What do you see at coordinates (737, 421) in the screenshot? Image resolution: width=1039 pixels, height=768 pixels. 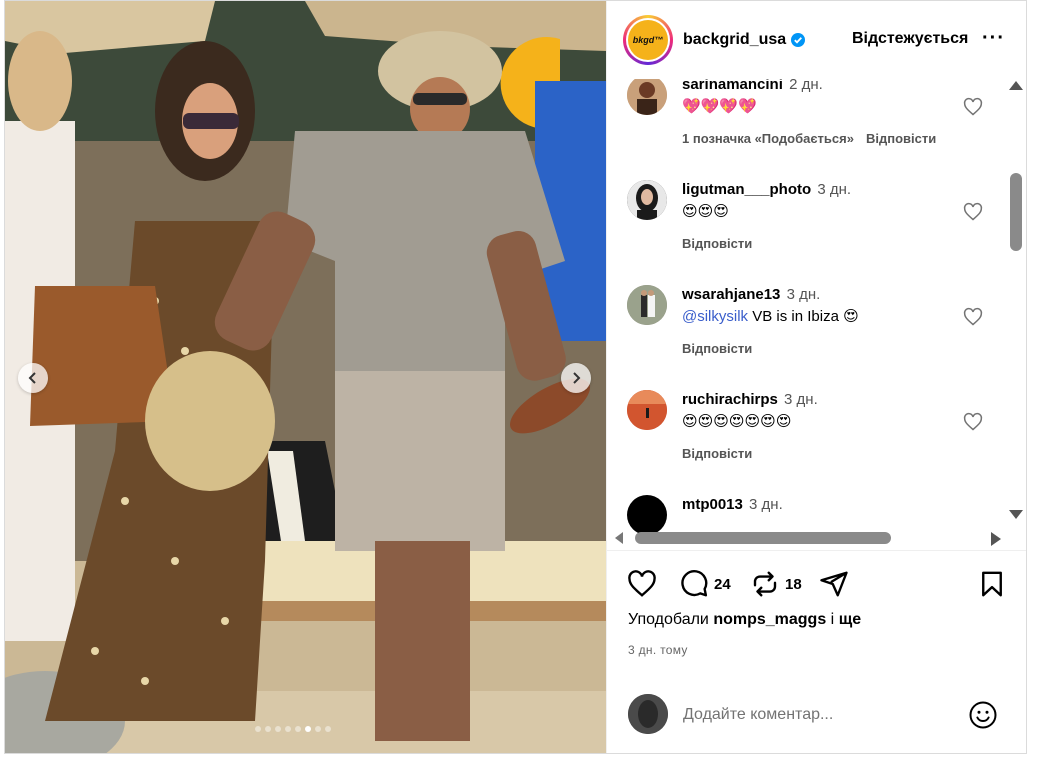 I see `comment-text: 😍😍😍😍😍😍😍` at bounding box center [737, 421].